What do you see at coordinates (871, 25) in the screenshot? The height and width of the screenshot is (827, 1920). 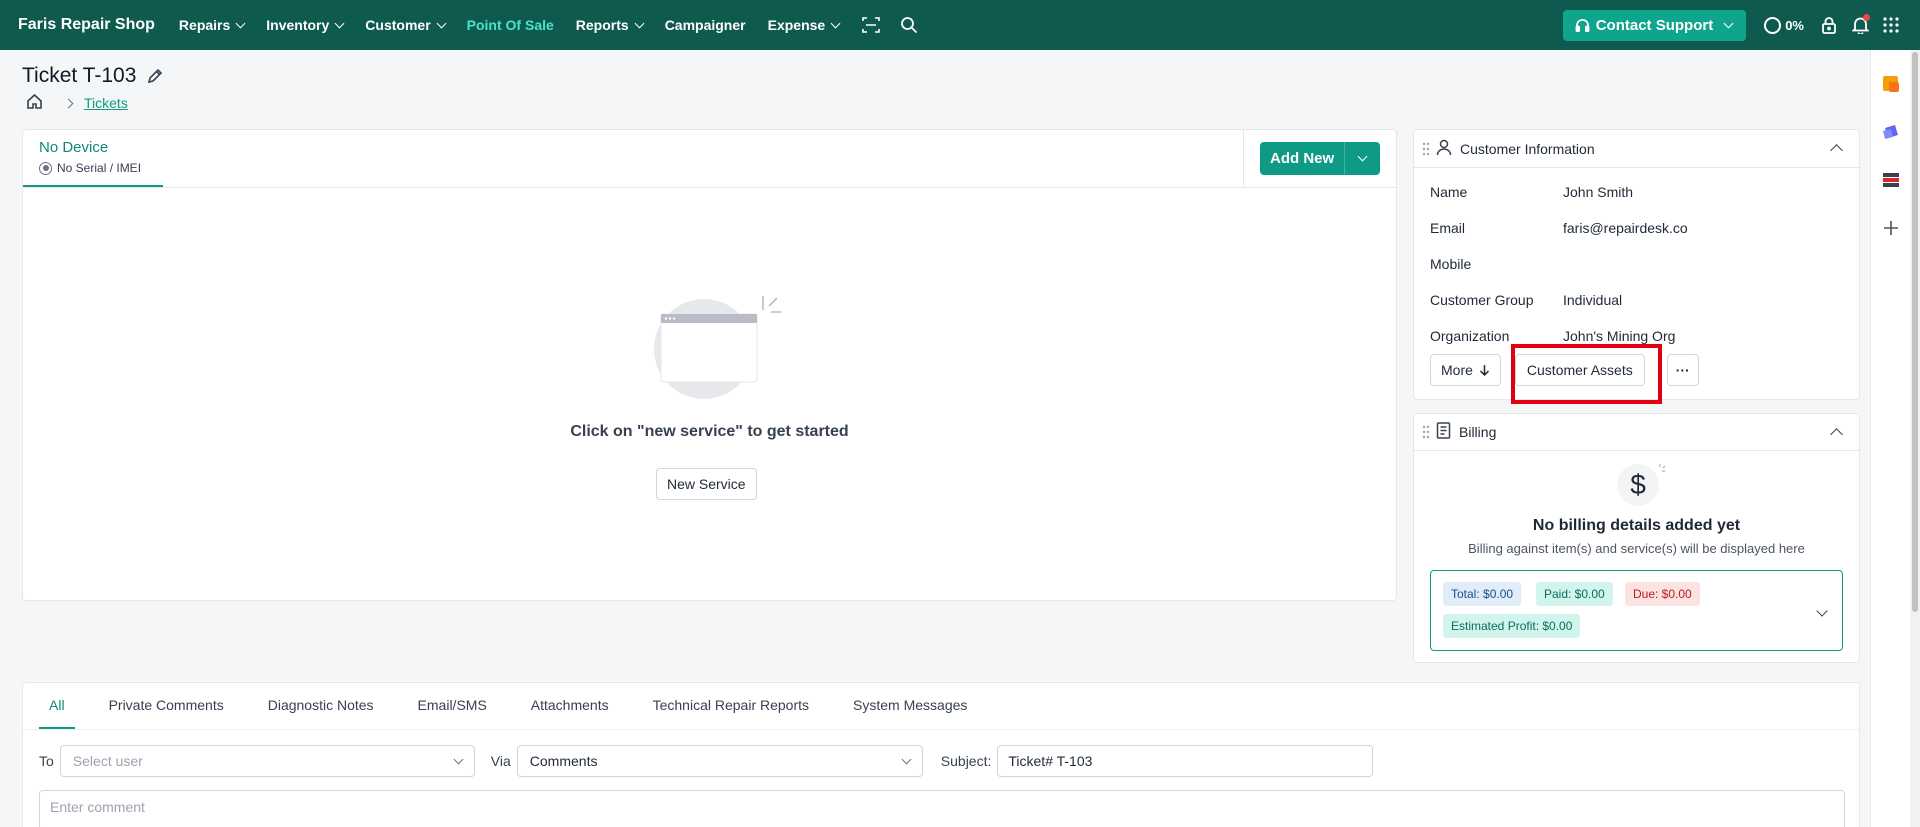 I see `scan-icon` at bounding box center [871, 25].